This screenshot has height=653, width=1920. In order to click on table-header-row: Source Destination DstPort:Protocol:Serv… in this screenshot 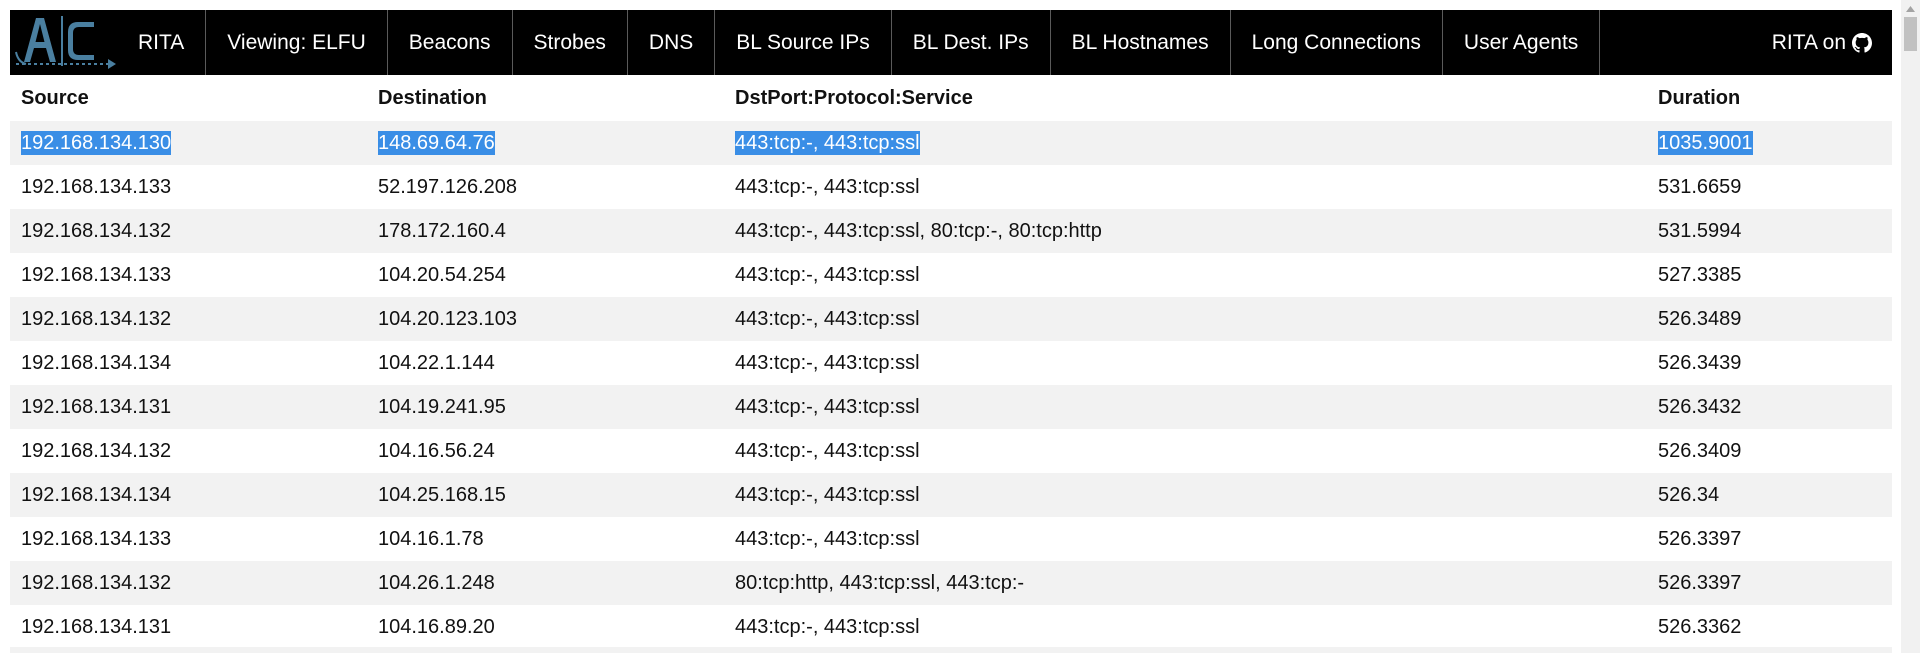, I will do `click(951, 98)`.